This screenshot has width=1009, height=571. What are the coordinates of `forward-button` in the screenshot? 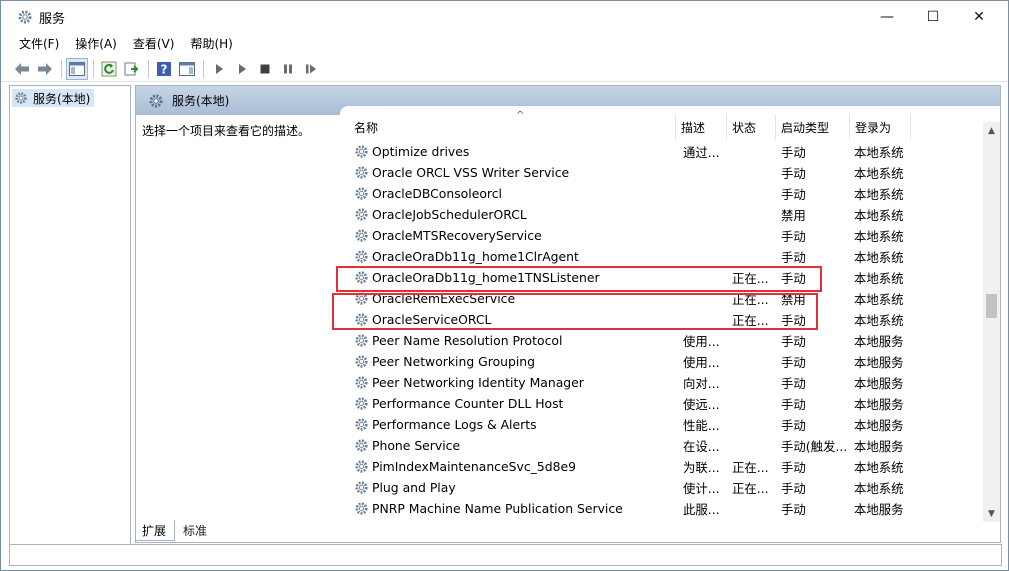 It's located at (45, 69).